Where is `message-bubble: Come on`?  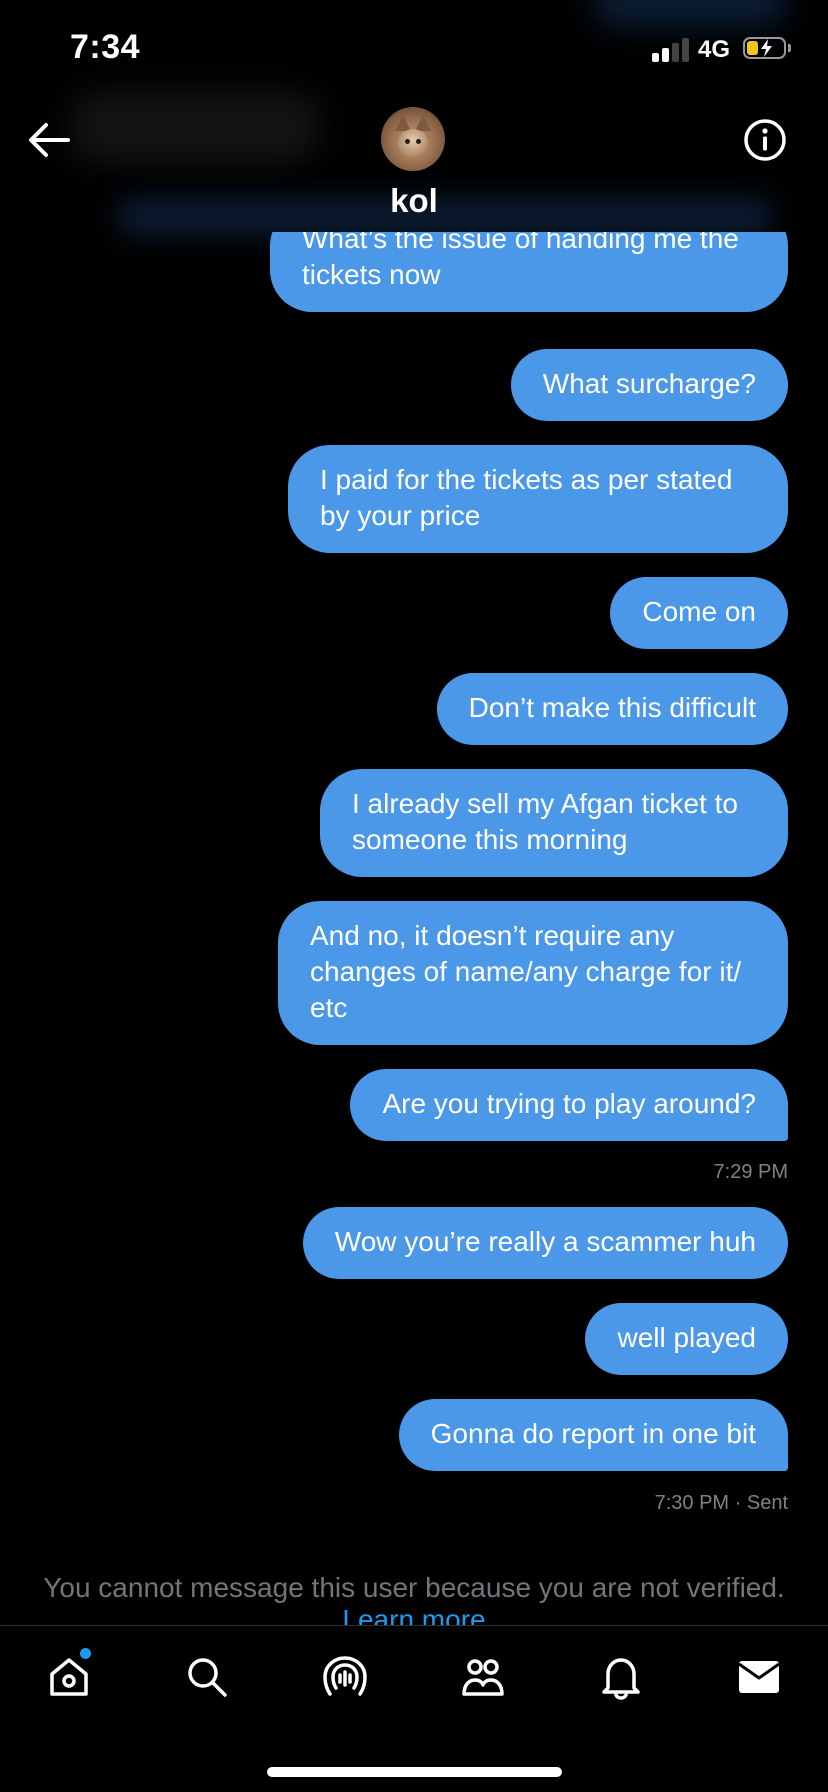
message-bubble: Come on is located at coordinates (699, 613).